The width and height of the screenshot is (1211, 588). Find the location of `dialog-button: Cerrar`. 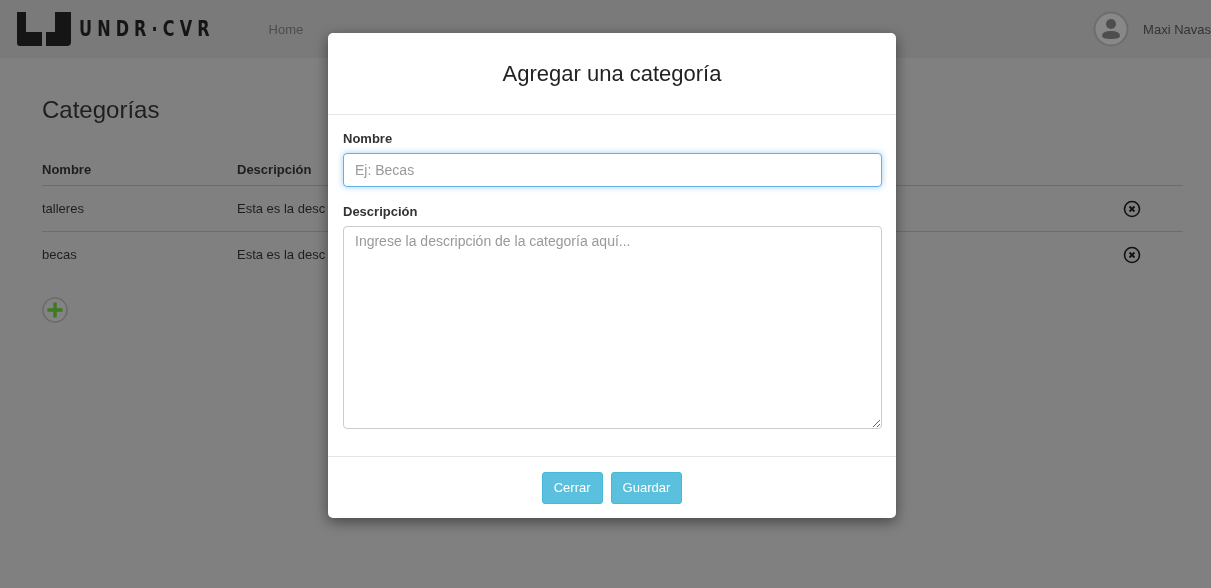

dialog-button: Cerrar is located at coordinates (572, 487).